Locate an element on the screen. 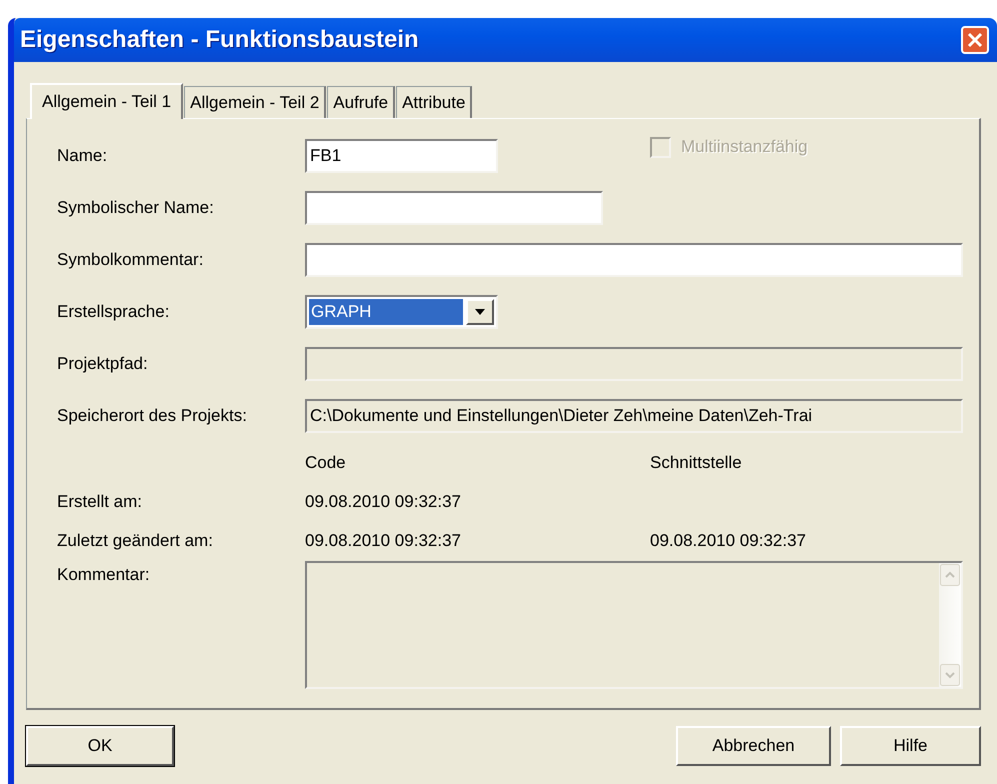  field-label: Symbolischer Name: is located at coordinates (136, 208).